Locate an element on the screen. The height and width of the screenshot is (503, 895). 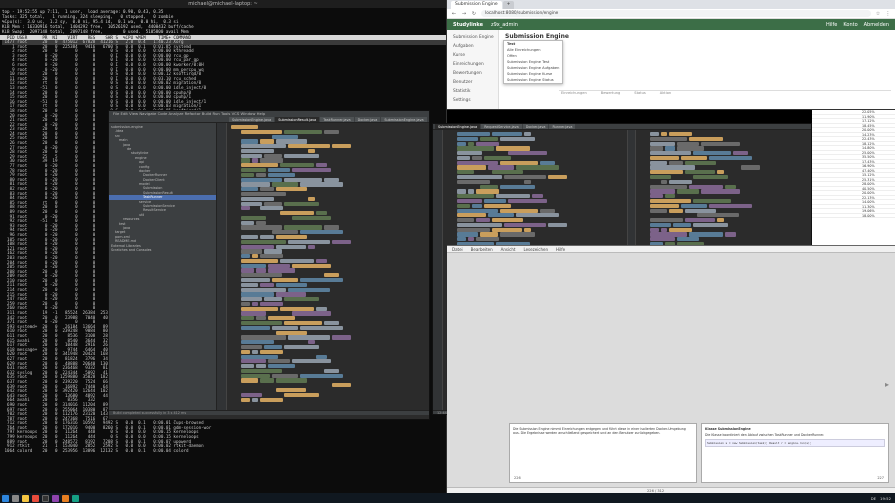
tree-item: Scratches and Consoles is located at coordinates (162, 250).